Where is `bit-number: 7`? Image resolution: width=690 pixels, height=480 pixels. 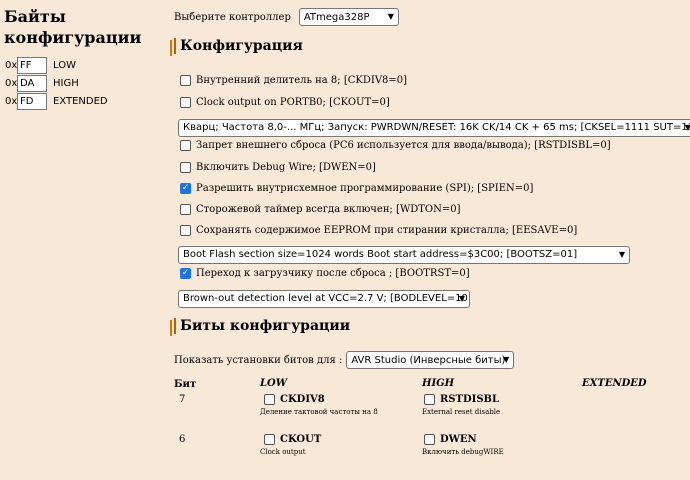
bit-number: 7 is located at coordinates (182, 399).